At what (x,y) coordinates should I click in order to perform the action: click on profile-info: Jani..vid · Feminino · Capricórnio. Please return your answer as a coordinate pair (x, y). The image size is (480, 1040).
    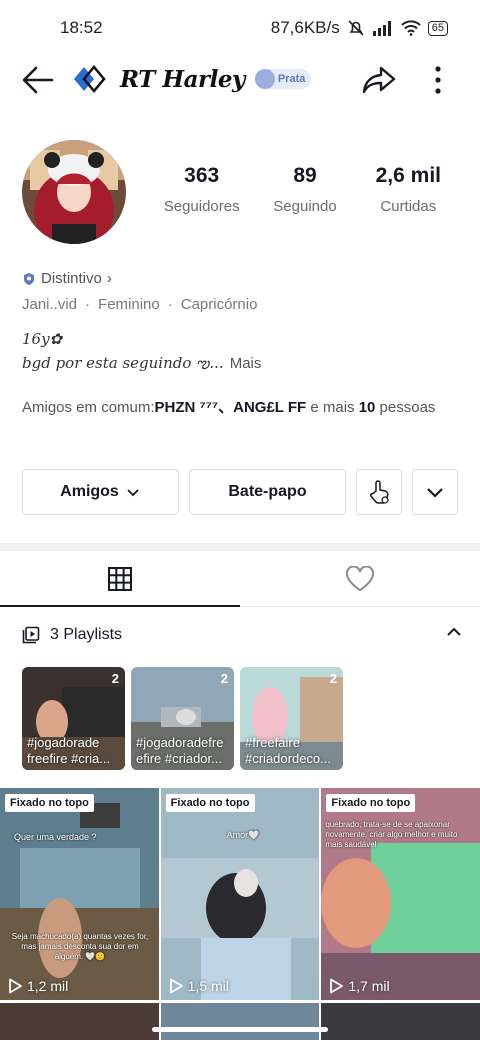
    Looking at the image, I should click on (139, 304).